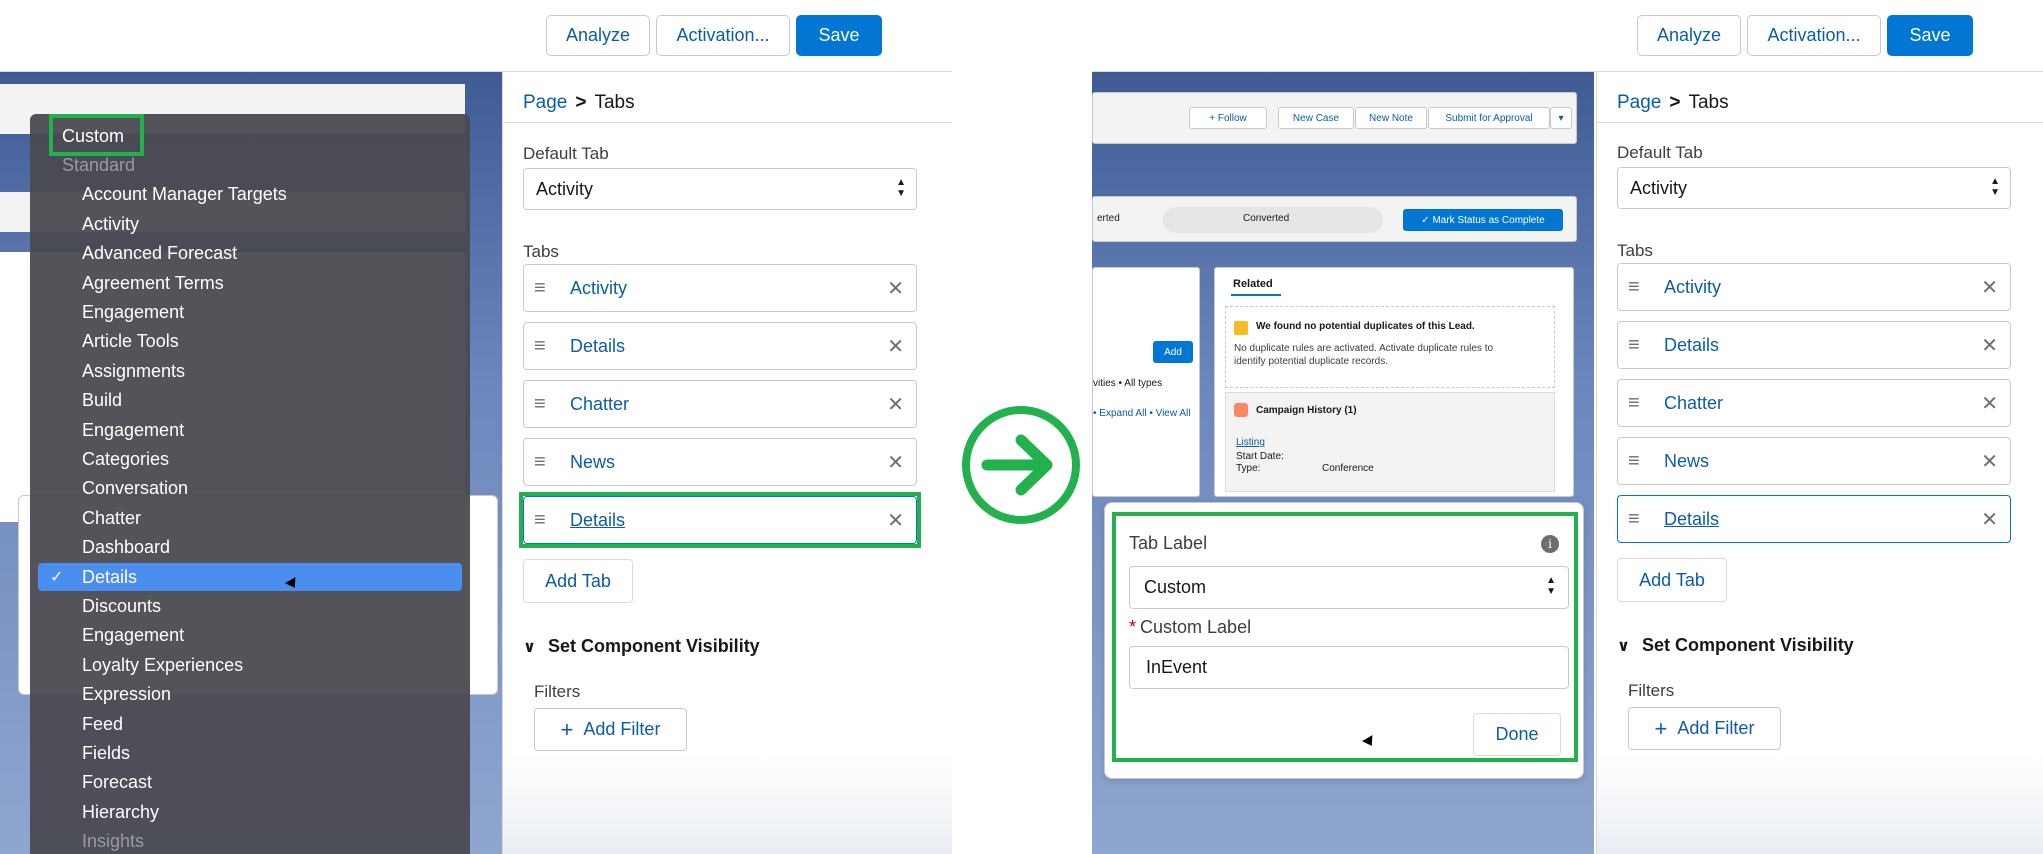 The width and height of the screenshot is (2043, 854). I want to click on dropdown-option-label: Conversation, so click(135, 488).